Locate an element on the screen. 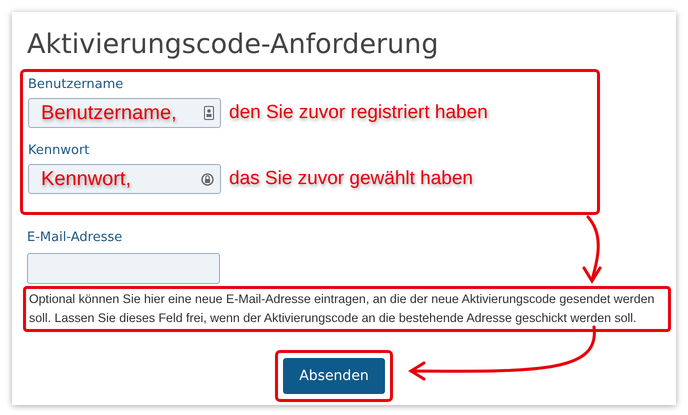 Image resolution: width=688 pixels, height=415 pixels. page-title: Aktivierungscode-Anforderung is located at coordinates (233, 45).